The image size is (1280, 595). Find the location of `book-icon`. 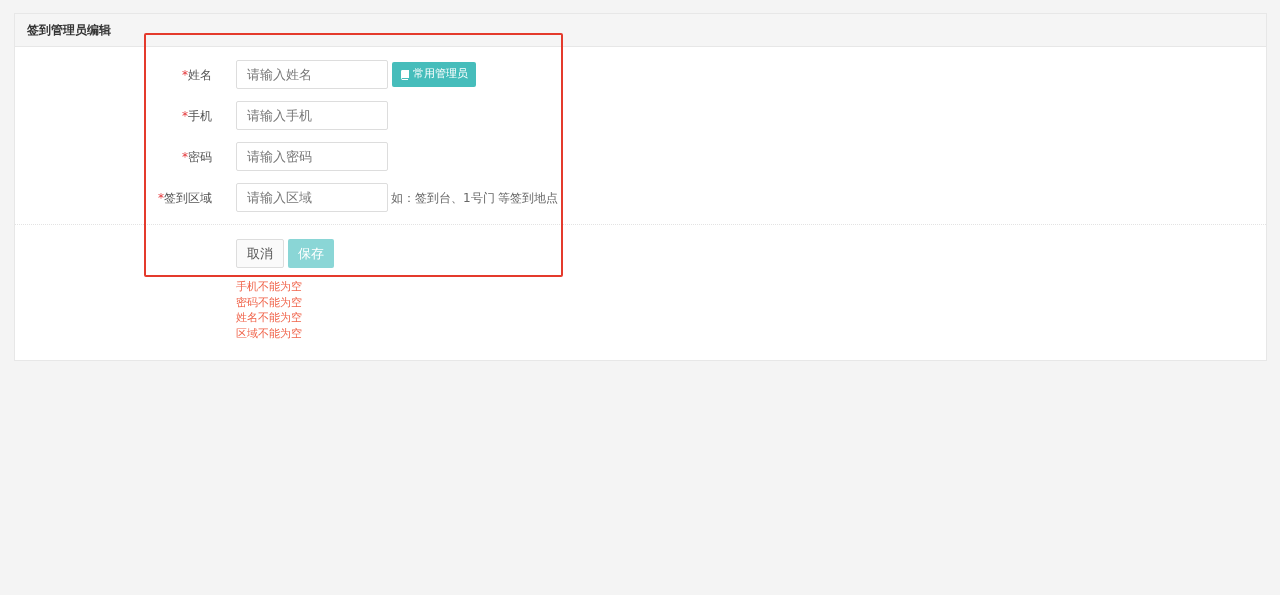

book-icon is located at coordinates (404, 74).